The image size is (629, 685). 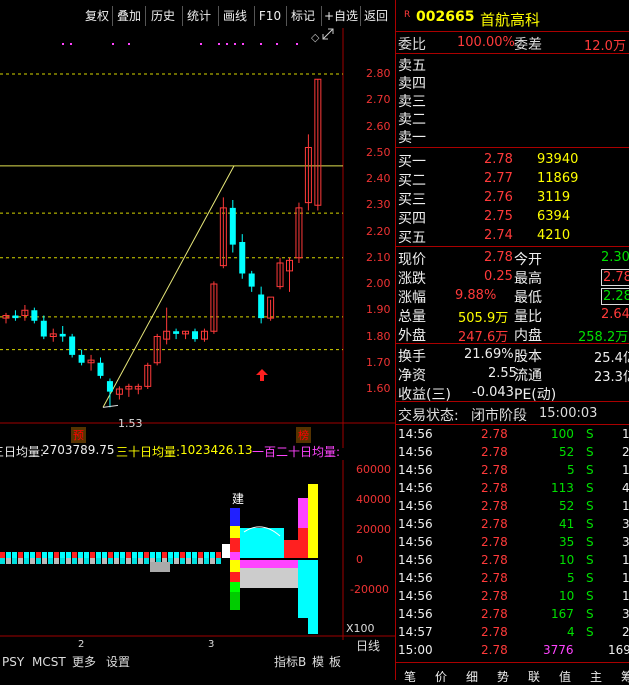 What do you see at coordinates (625, 676) in the screenshot?
I see `panel-tab-7: 筹` at bounding box center [625, 676].